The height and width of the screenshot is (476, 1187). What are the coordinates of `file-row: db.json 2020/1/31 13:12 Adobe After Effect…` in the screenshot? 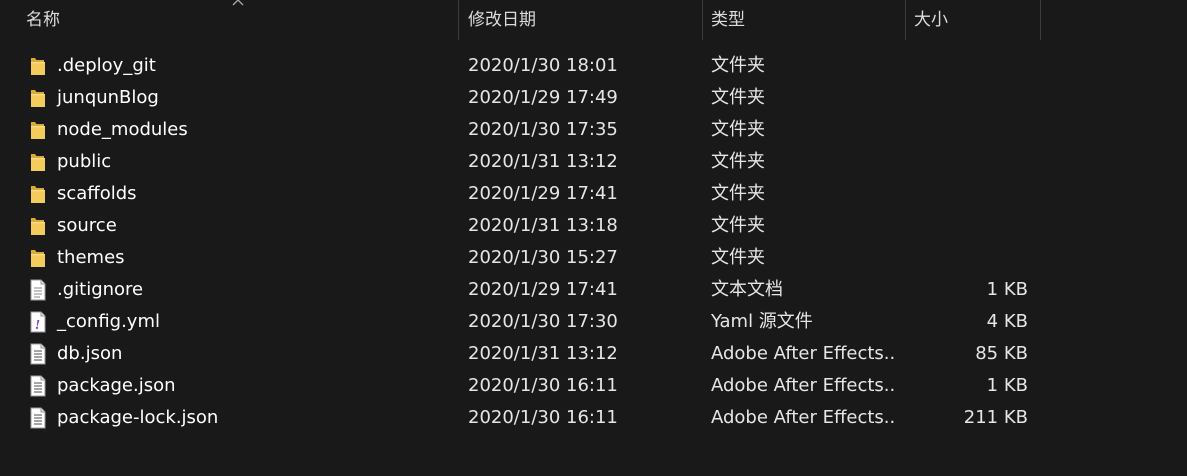 It's located at (593, 354).